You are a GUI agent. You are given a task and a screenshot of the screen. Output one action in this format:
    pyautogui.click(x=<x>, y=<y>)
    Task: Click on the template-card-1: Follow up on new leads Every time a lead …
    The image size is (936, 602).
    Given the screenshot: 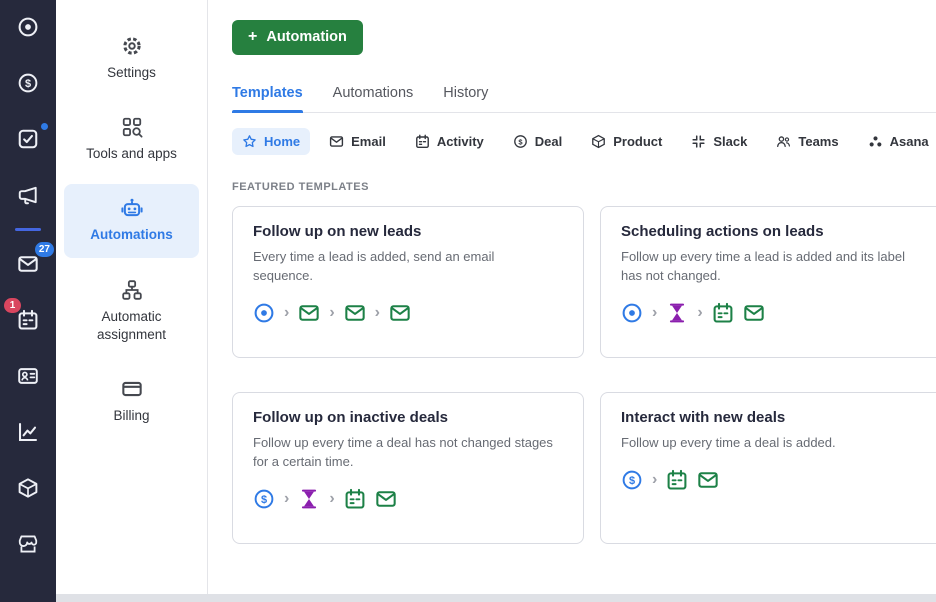 What is the action you would take?
    pyautogui.click(x=408, y=282)
    